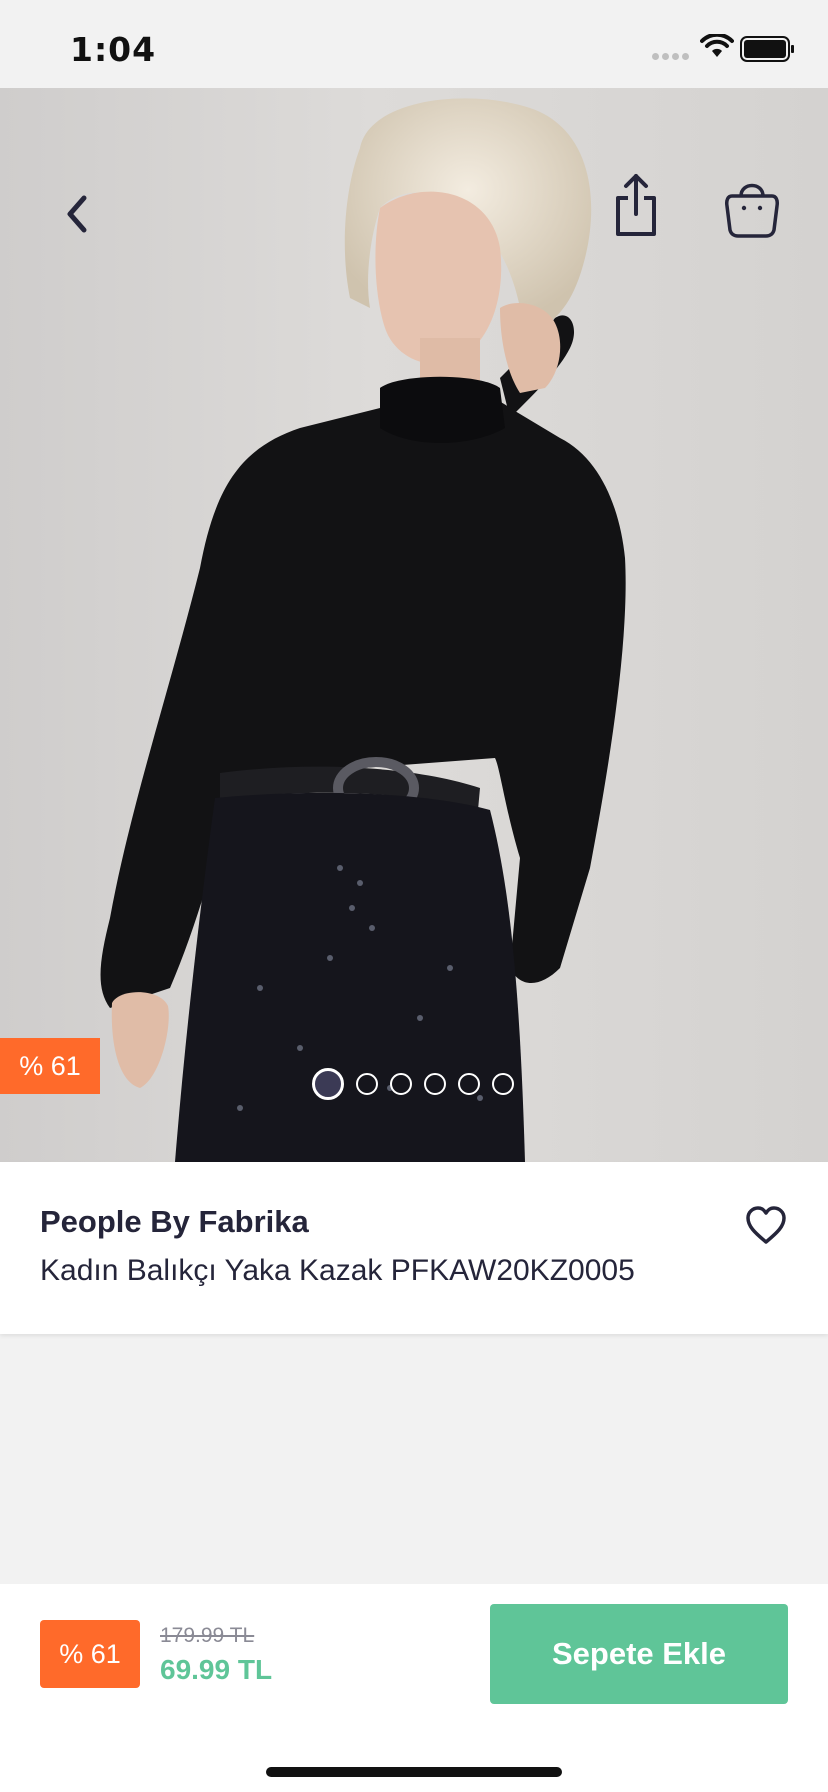 Image resolution: width=828 pixels, height=1792 pixels. What do you see at coordinates (752, 207) in the screenshot?
I see `shopping-bag-icon` at bounding box center [752, 207].